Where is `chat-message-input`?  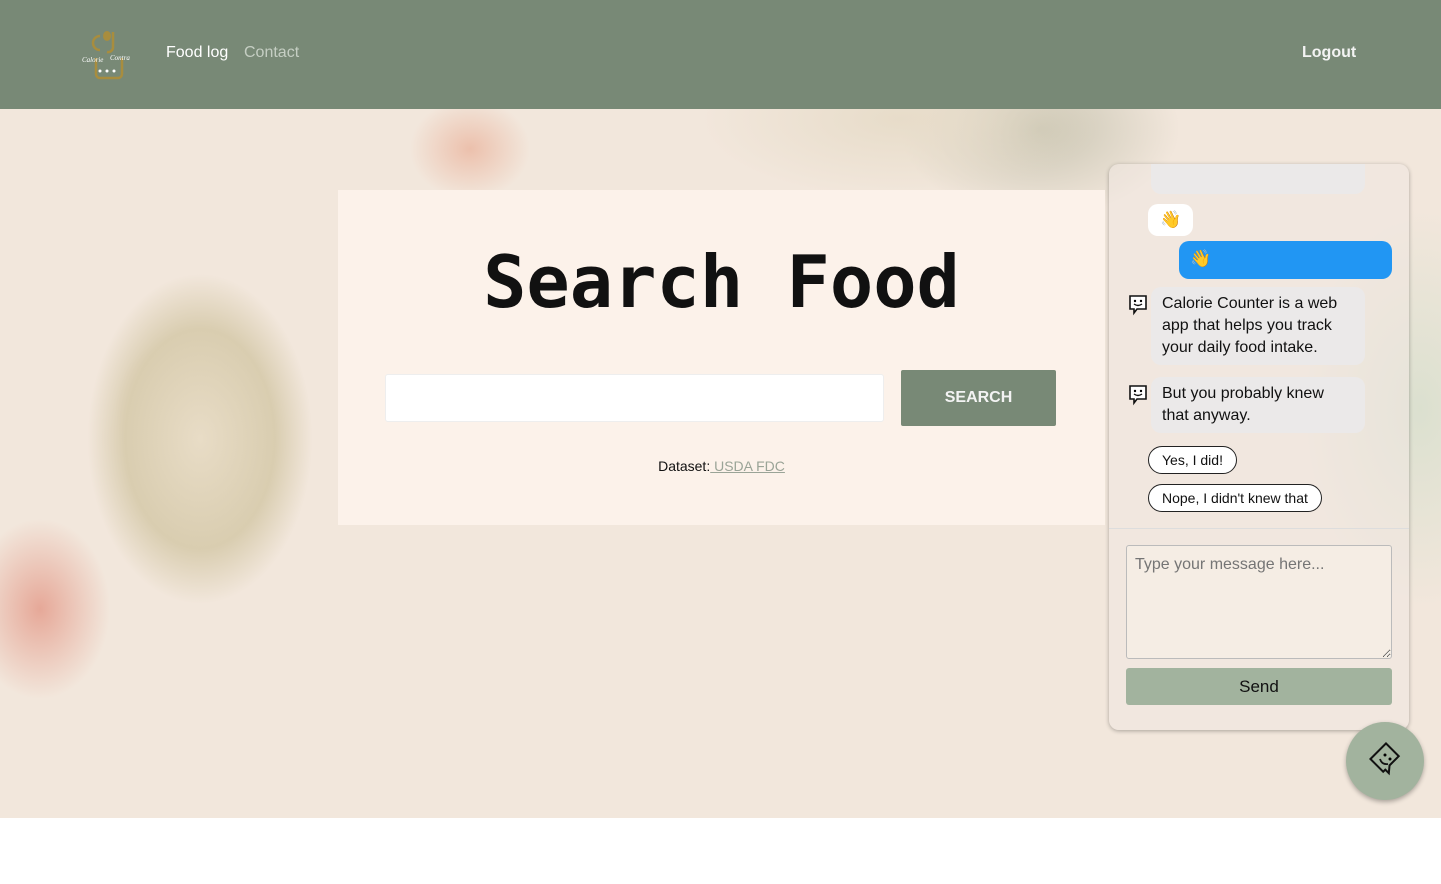 chat-message-input is located at coordinates (1259, 602).